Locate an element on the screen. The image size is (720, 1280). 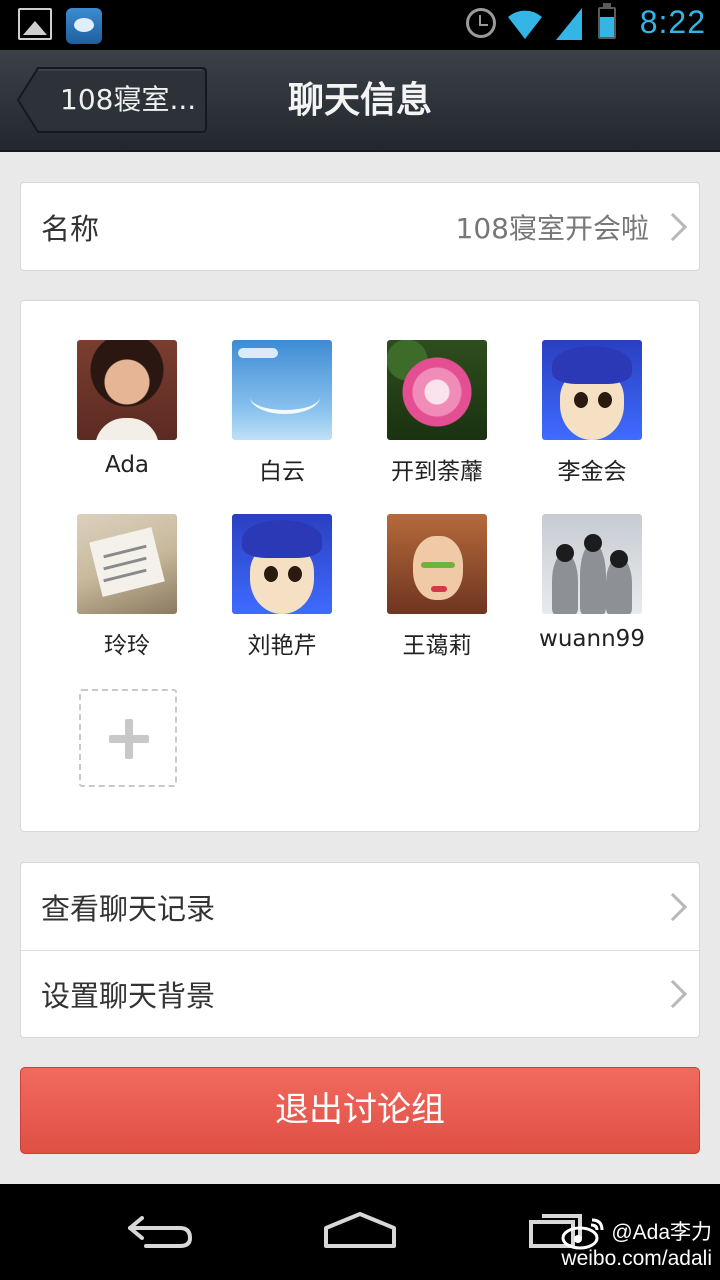
name-card: 名称 108寝室开会啦 is located at coordinates (360, 226).